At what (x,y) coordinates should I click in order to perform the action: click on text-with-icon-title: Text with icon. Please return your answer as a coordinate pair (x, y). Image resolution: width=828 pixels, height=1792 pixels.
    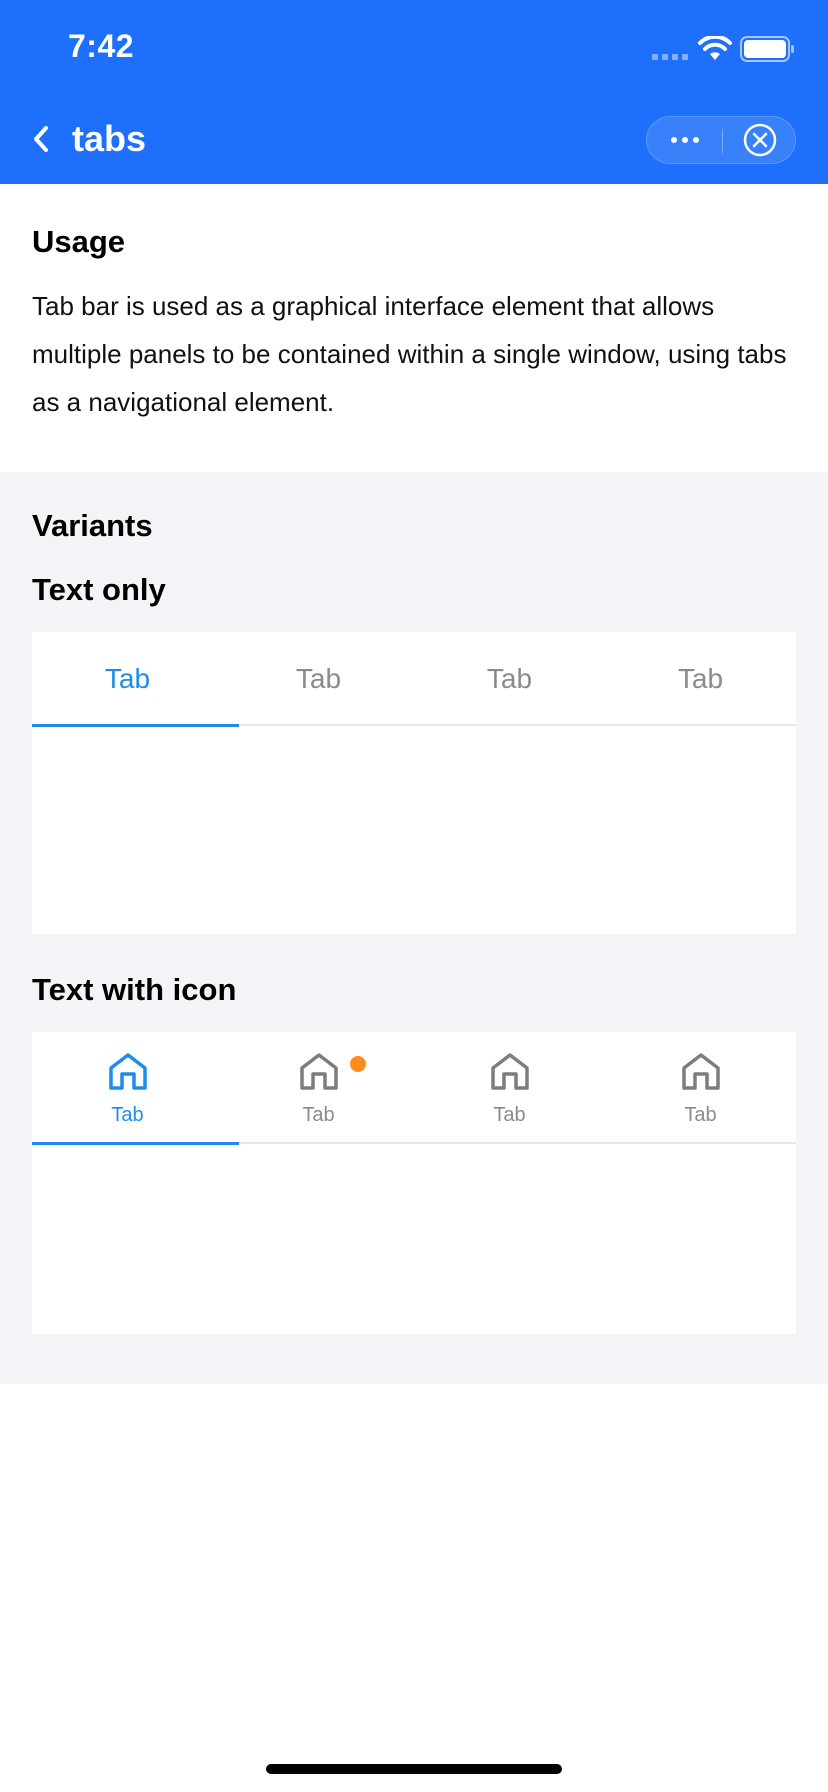
    Looking at the image, I should click on (134, 989).